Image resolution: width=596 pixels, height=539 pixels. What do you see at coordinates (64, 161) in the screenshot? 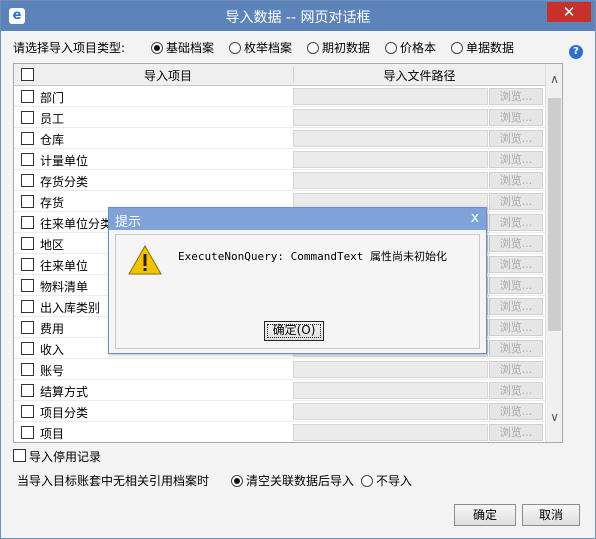
I see `row-item-name: 计量单位` at bounding box center [64, 161].